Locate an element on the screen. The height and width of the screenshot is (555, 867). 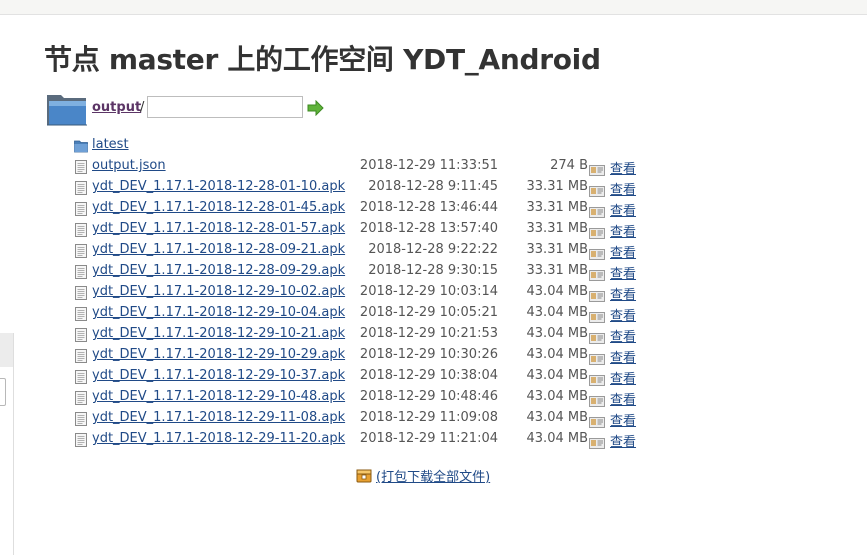
file-date: 2018-12-28 9:11:45 is located at coordinates (433, 186).